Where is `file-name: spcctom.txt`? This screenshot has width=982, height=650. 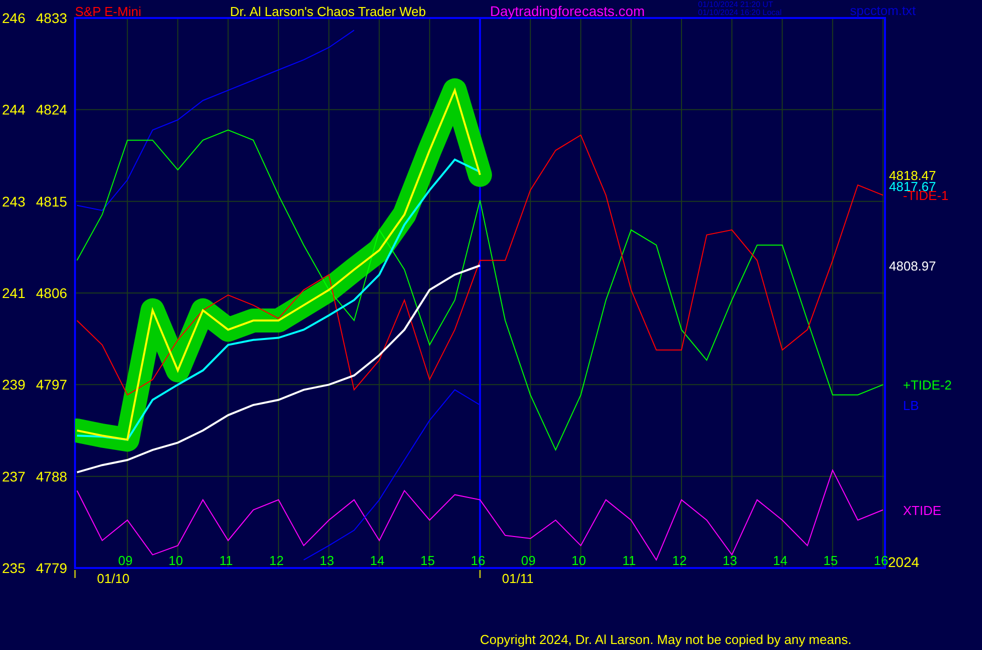 file-name: spcctom.txt is located at coordinates (883, 10).